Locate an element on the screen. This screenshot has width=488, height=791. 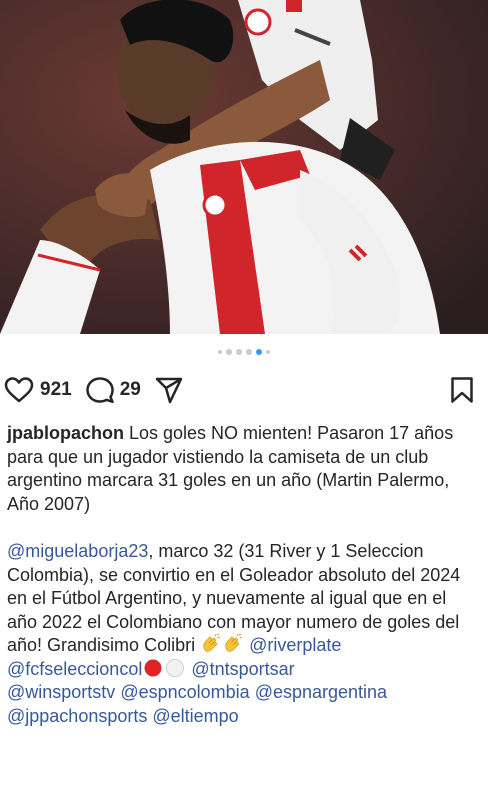
mention-link: @espncolombia is located at coordinates (184, 692).